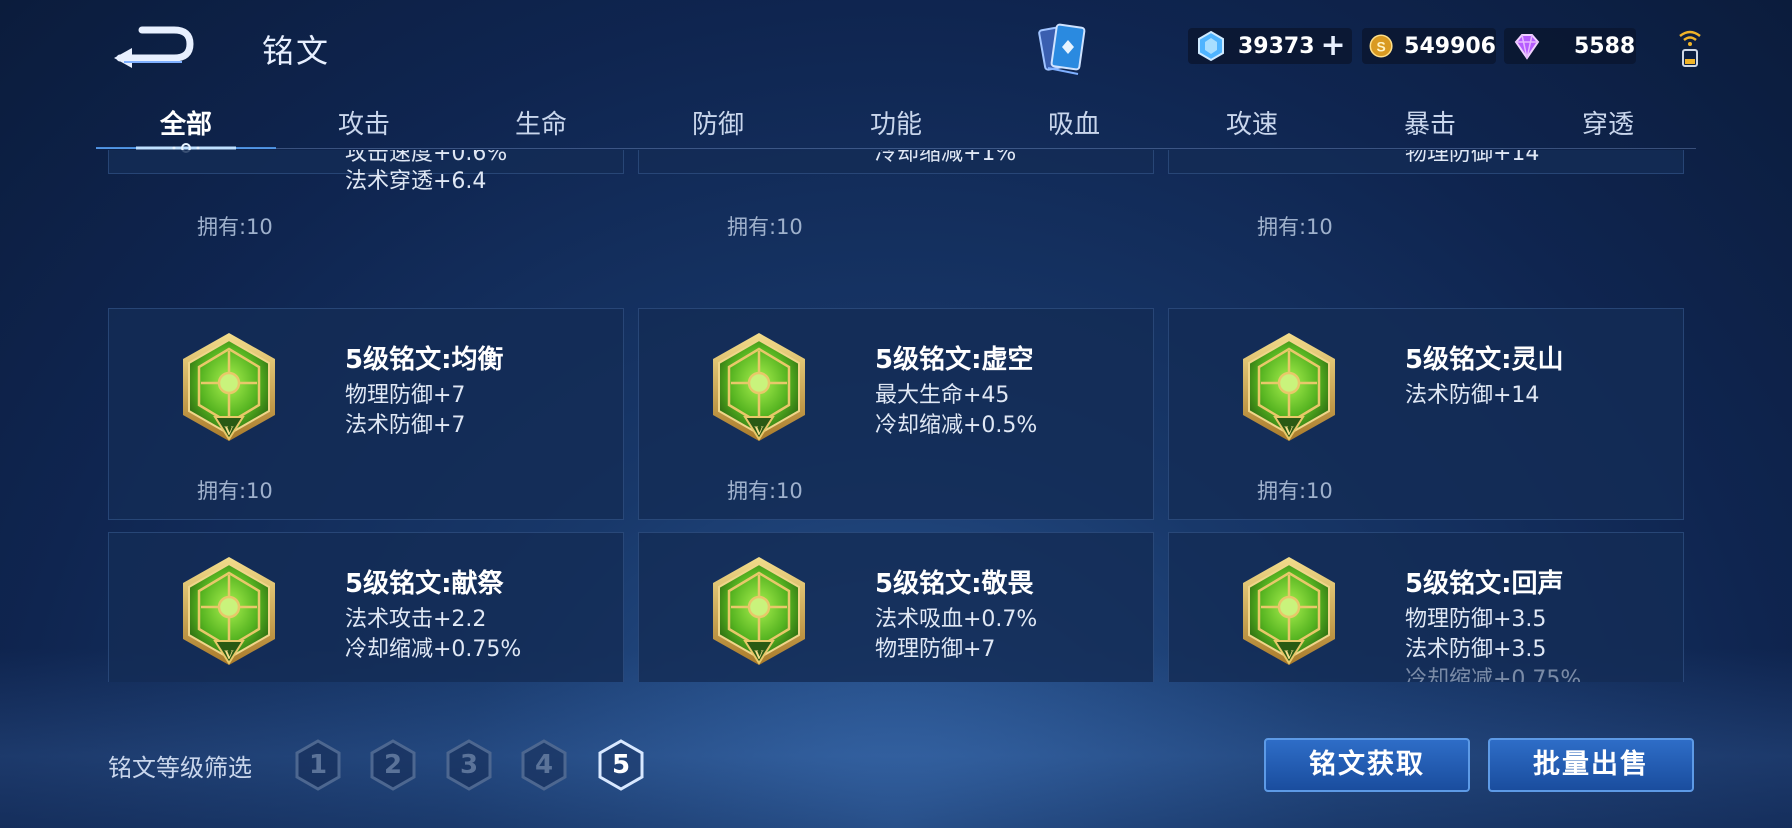 This screenshot has height=828, width=1792. I want to click on inscription-stat: 法术防御+7, so click(405, 425).